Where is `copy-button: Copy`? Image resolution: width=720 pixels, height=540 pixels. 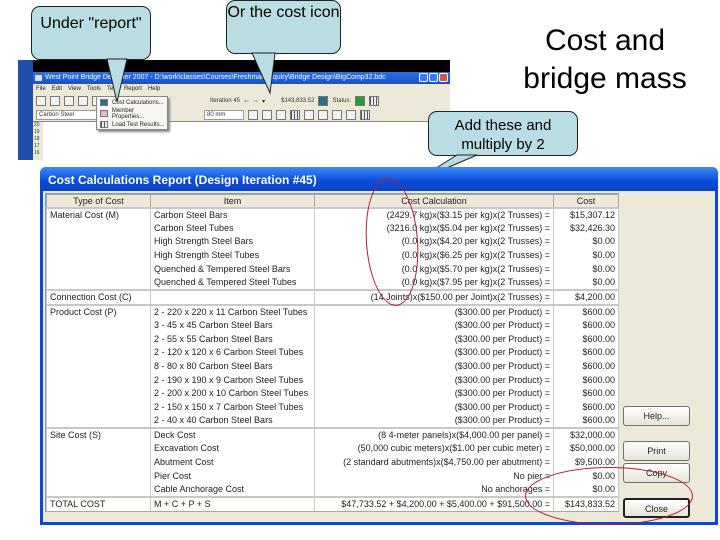
copy-button: Copy is located at coordinates (656, 473).